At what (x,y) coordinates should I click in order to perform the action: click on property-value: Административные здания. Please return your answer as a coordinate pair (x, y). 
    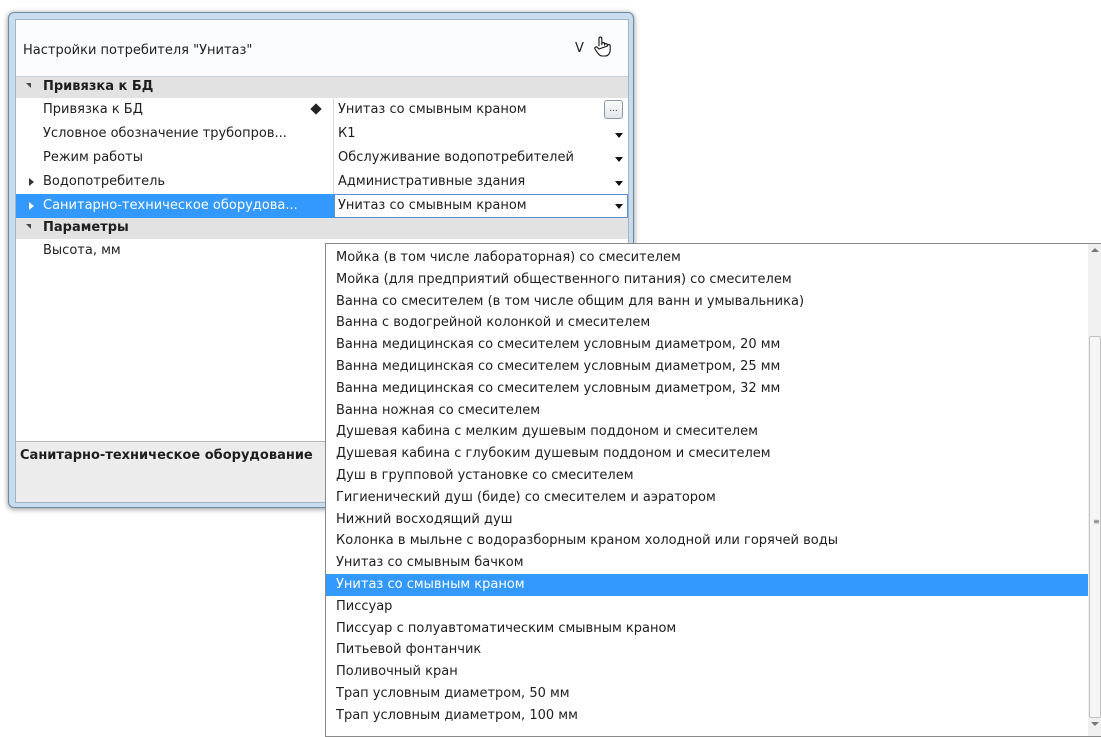
    Looking at the image, I should click on (432, 181).